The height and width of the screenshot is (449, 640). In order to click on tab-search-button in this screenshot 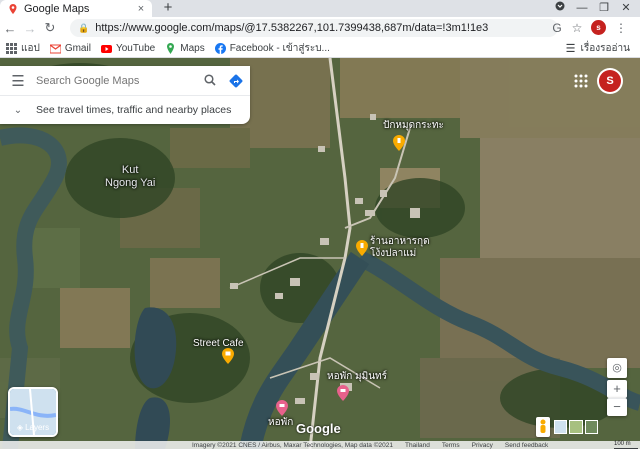, I will do `click(560, 8)`.